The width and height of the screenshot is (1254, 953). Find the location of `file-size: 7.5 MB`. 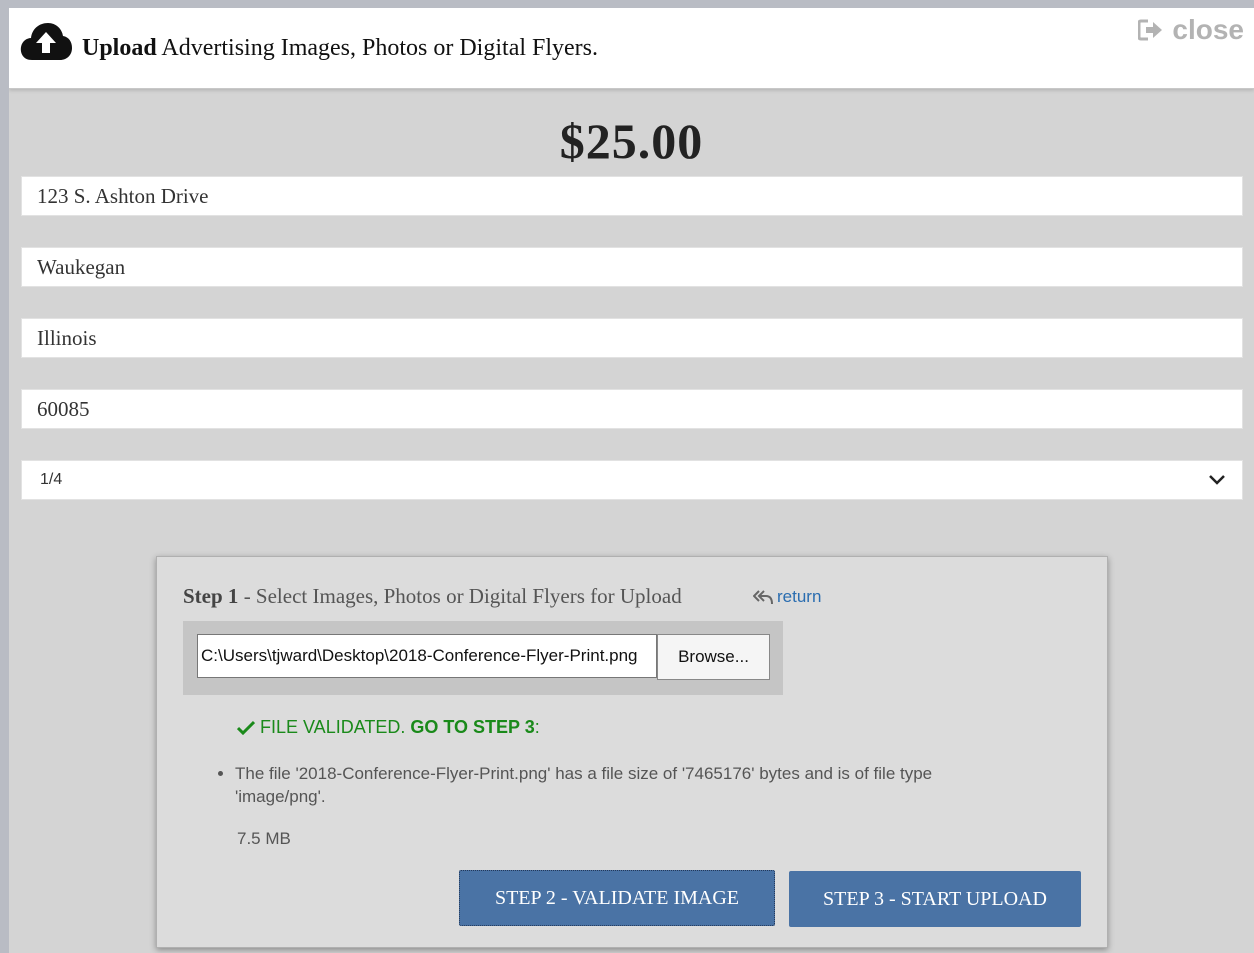

file-size: 7.5 MB is located at coordinates (264, 838).